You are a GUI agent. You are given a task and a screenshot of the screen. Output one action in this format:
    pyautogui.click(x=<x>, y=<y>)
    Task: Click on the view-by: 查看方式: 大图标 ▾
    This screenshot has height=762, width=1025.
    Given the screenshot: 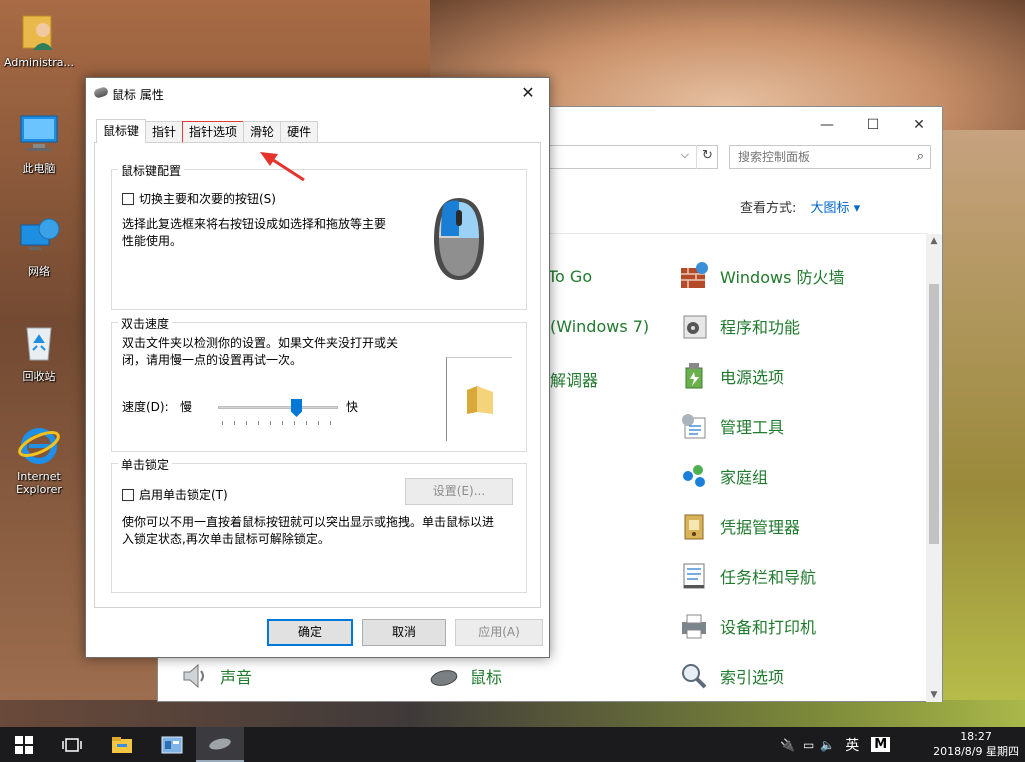 What is the action you would take?
    pyautogui.click(x=800, y=206)
    